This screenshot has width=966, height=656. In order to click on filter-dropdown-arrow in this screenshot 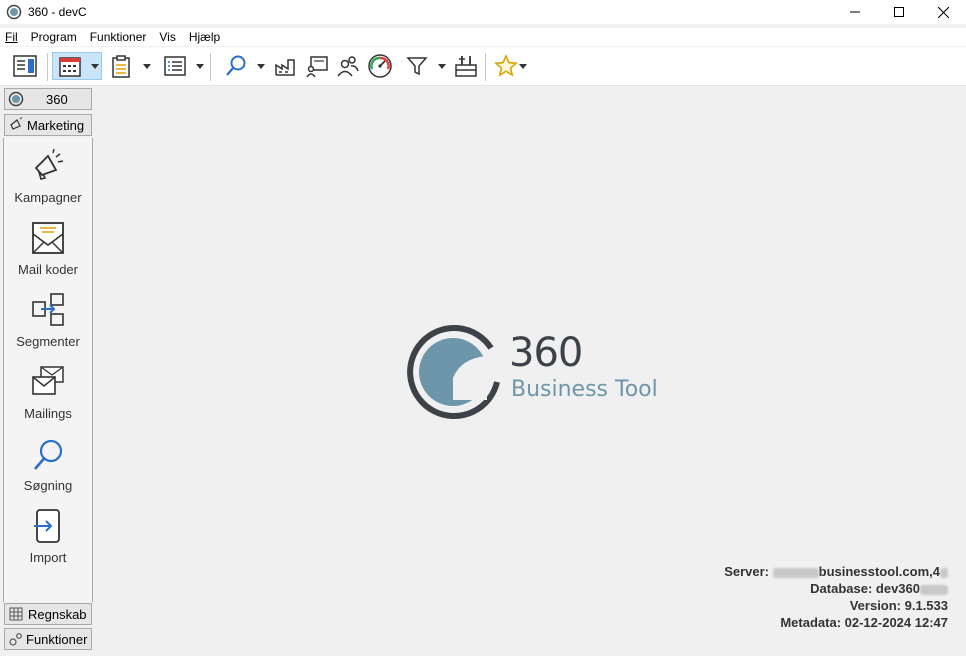, I will do `click(442, 66)`.